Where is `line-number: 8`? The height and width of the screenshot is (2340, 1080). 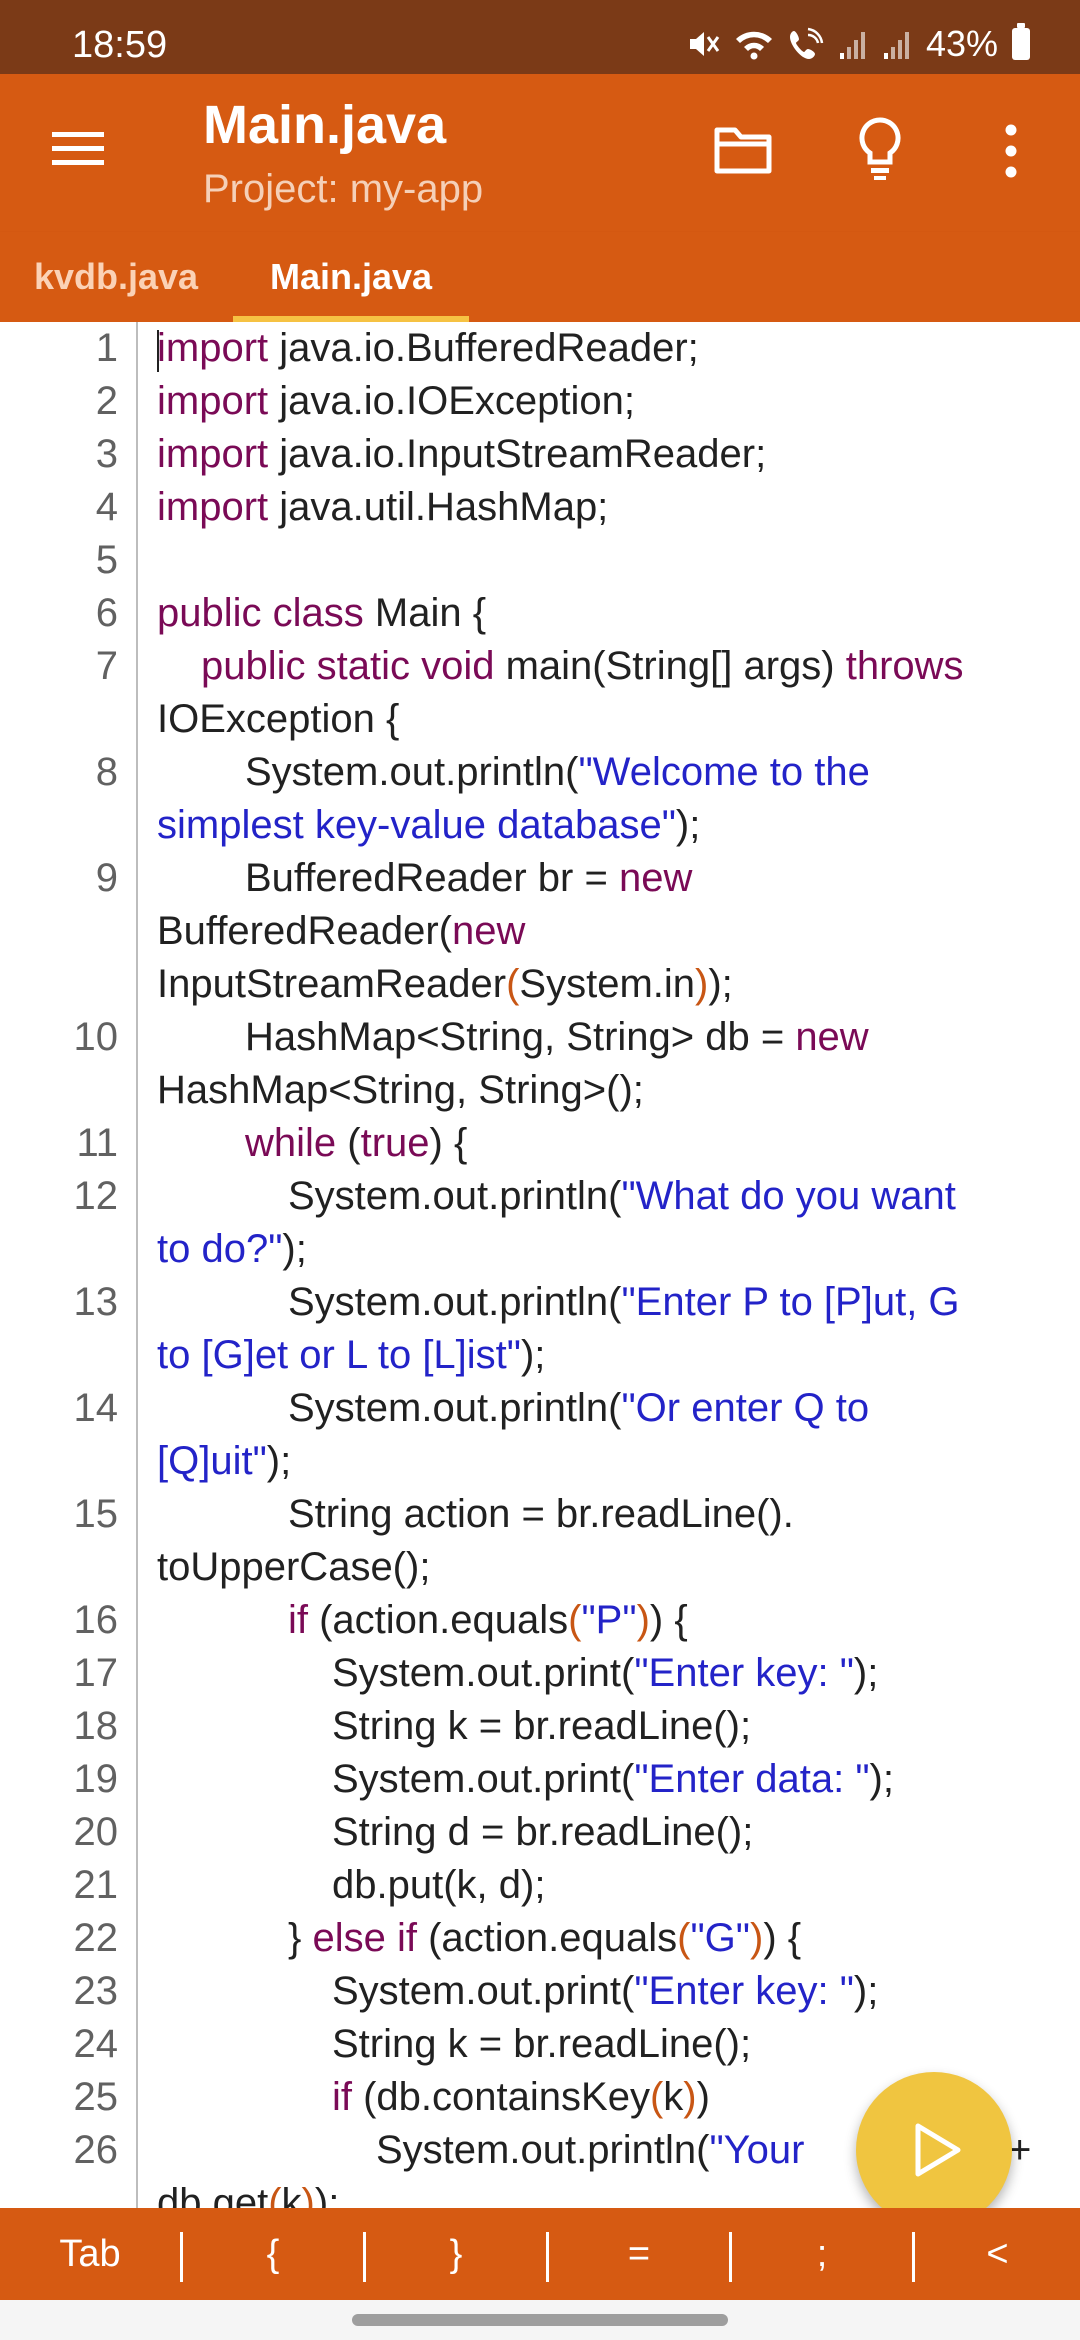 line-number: 8 is located at coordinates (106, 772).